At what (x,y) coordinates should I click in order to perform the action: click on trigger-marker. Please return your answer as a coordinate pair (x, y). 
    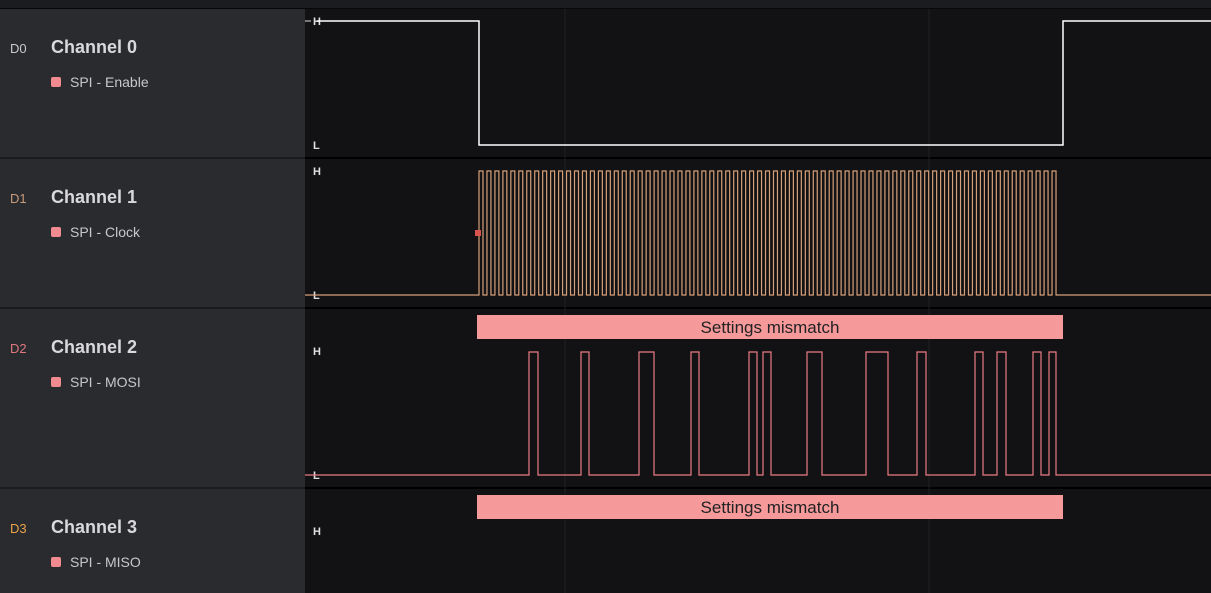
    Looking at the image, I should click on (478, 233).